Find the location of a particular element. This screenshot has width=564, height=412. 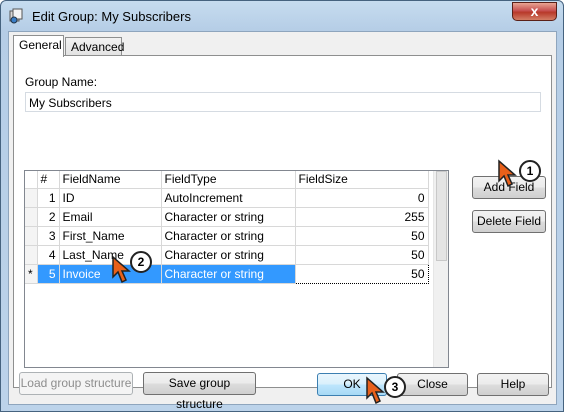

table-row: 2 Email Character or string 255 is located at coordinates (227, 217).